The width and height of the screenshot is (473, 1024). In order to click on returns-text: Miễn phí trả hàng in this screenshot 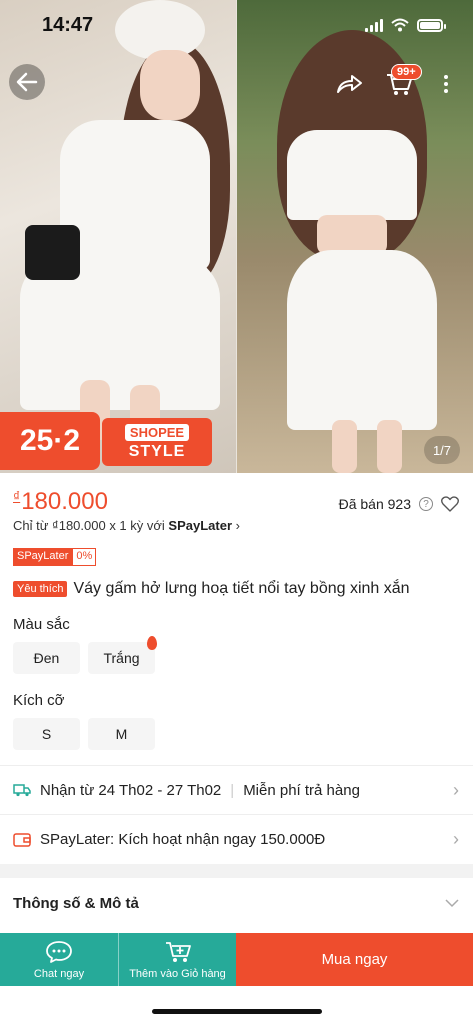, I will do `click(301, 790)`.